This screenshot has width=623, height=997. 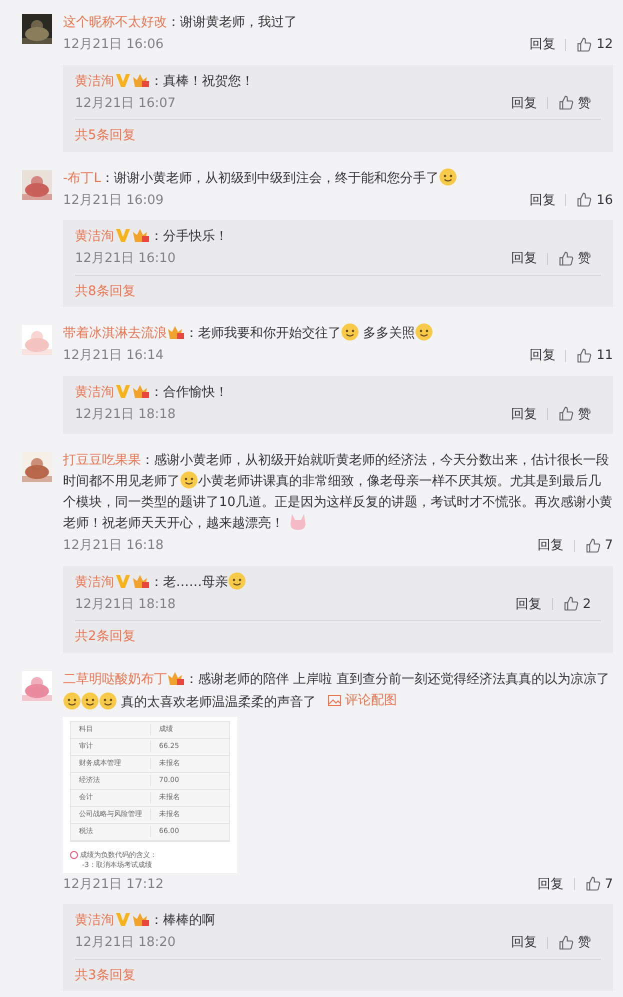 What do you see at coordinates (594, 356) in the screenshot?
I see `like-button: 11` at bounding box center [594, 356].